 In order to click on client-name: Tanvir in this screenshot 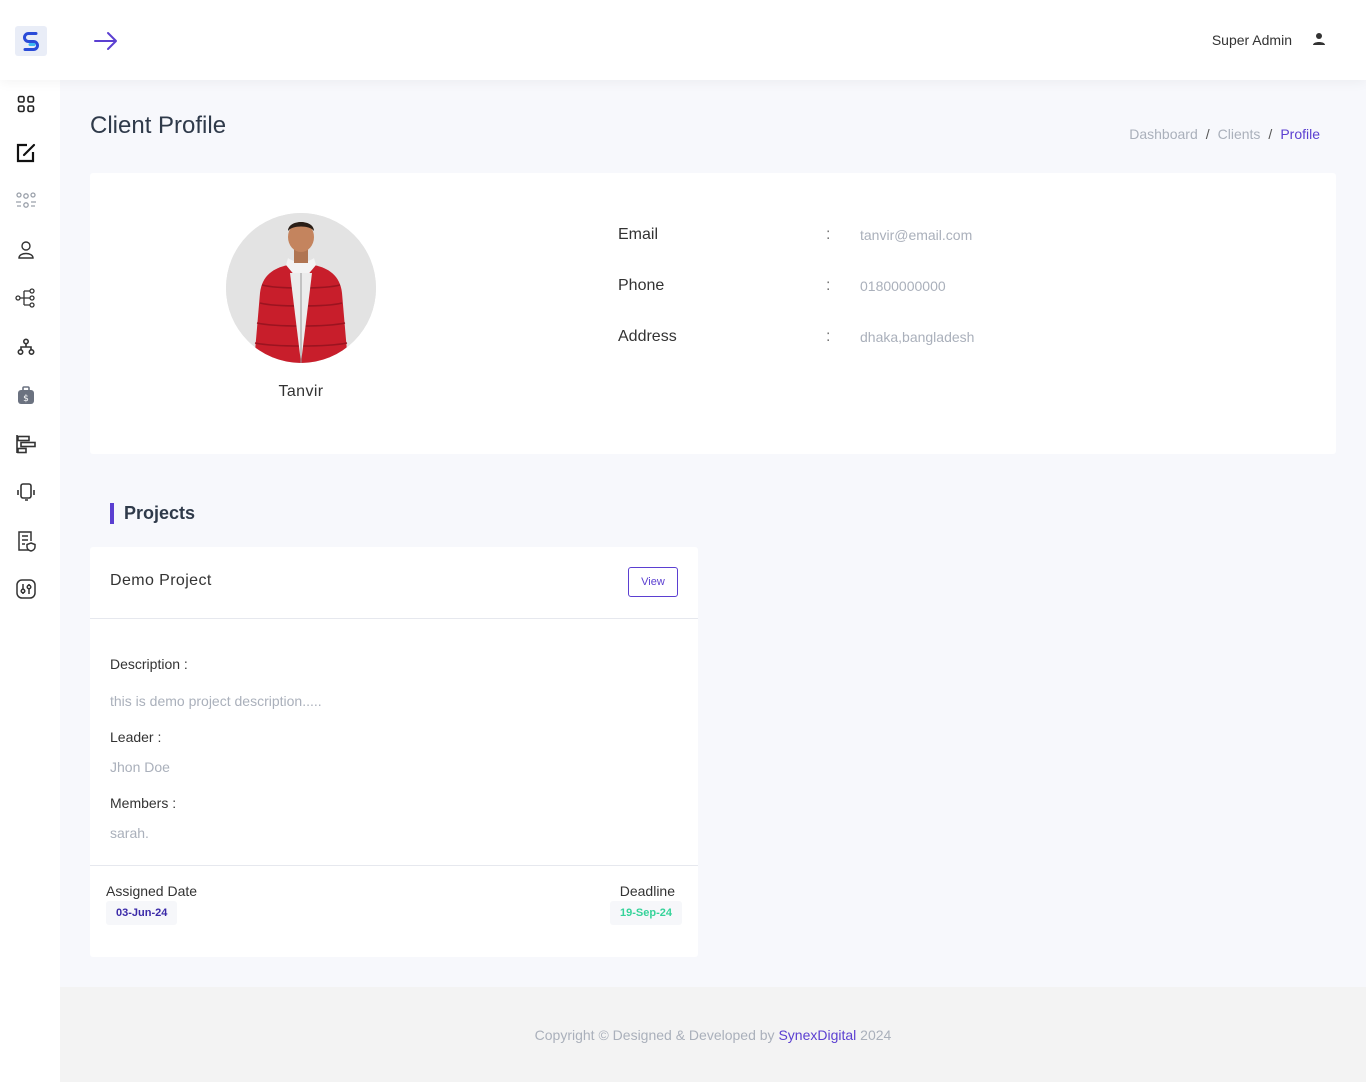, I will do `click(301, 391)`.